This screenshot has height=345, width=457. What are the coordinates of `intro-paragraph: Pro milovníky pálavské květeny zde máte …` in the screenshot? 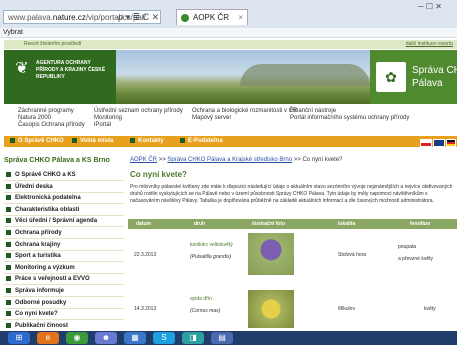 It's located at (291, 194).